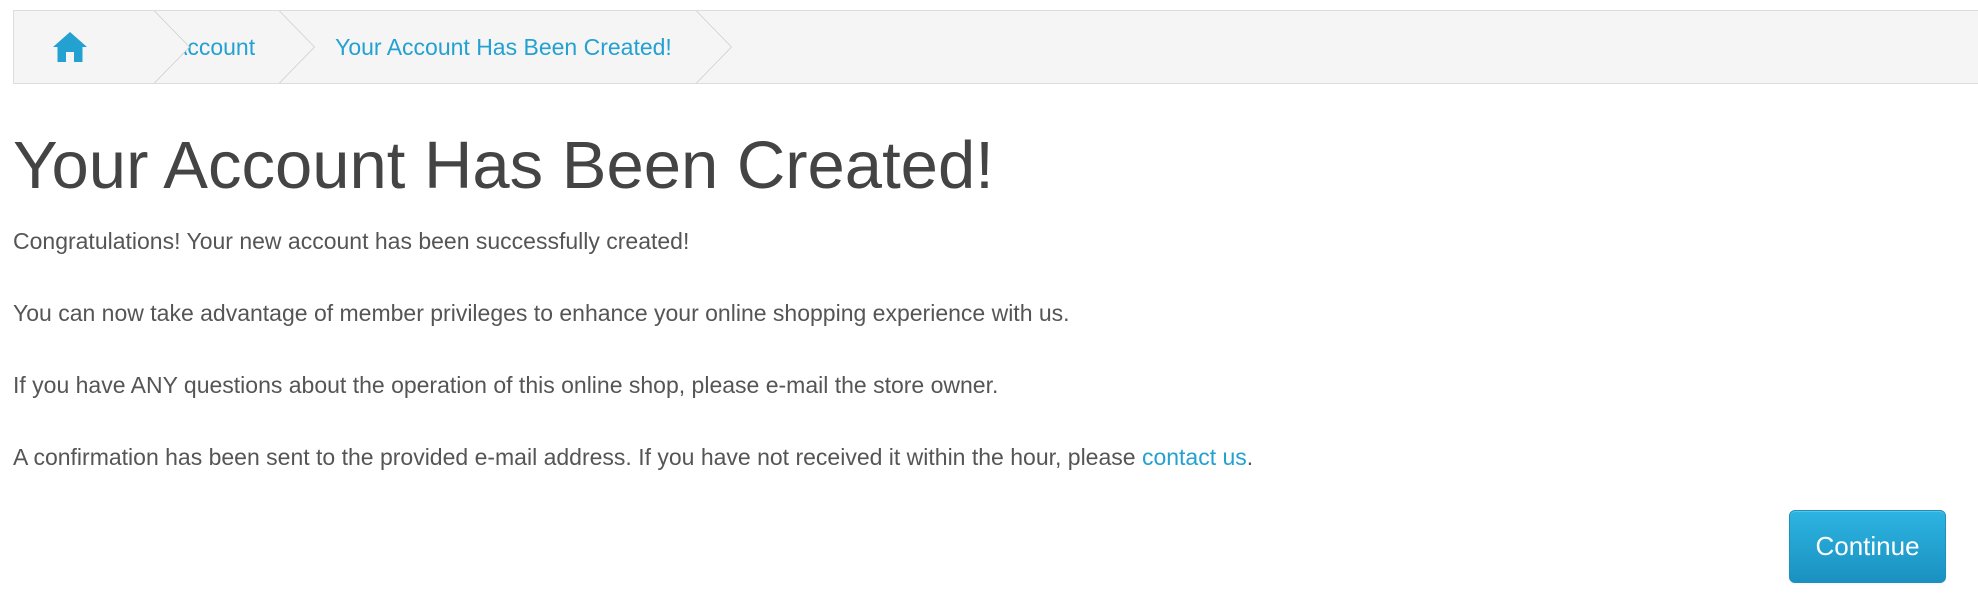  Describe the element at coordinates (1867, 546) in the screenshot. I see `continue-button: Continue` at that location.